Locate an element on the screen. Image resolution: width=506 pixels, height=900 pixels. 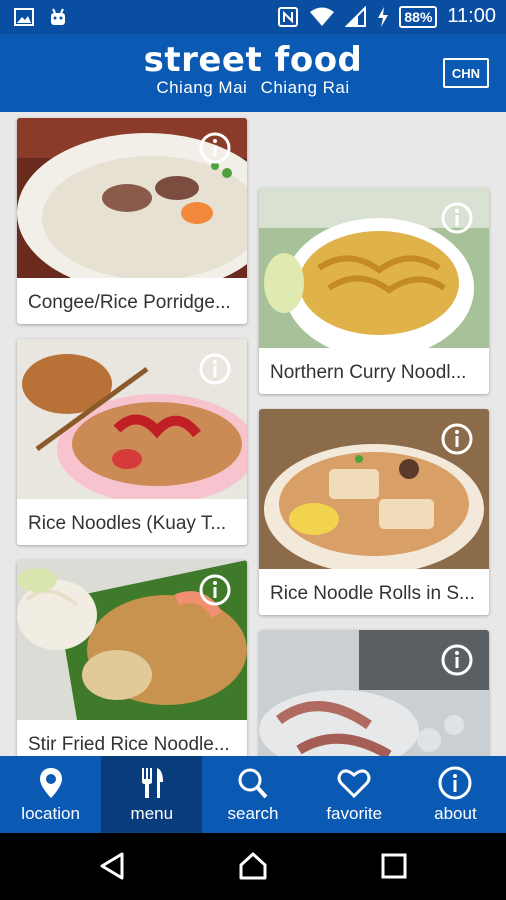
nav-search: search is located at coordinates (252, 794).